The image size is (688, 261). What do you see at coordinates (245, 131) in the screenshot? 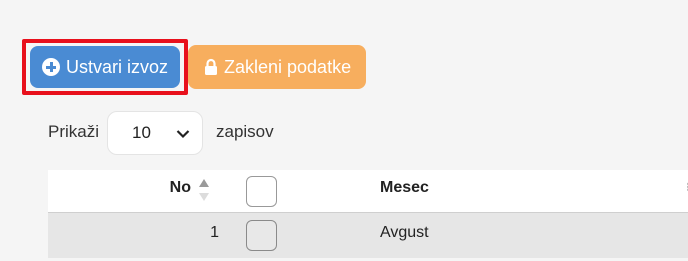
I see `length-suffix-label: zapisov` at bounding box center [245, 131].